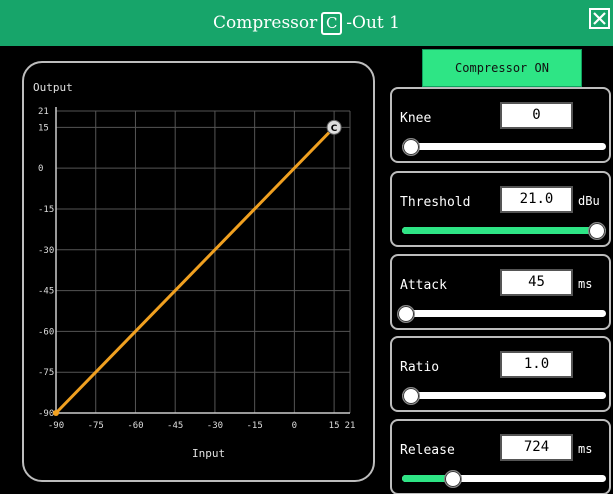 The height and width of the screenshot is (494, 613). What do you see at coordinates (46, 251) in the screenshot?
I see `y-tick-label: -30` at bounding box center [46, 251].